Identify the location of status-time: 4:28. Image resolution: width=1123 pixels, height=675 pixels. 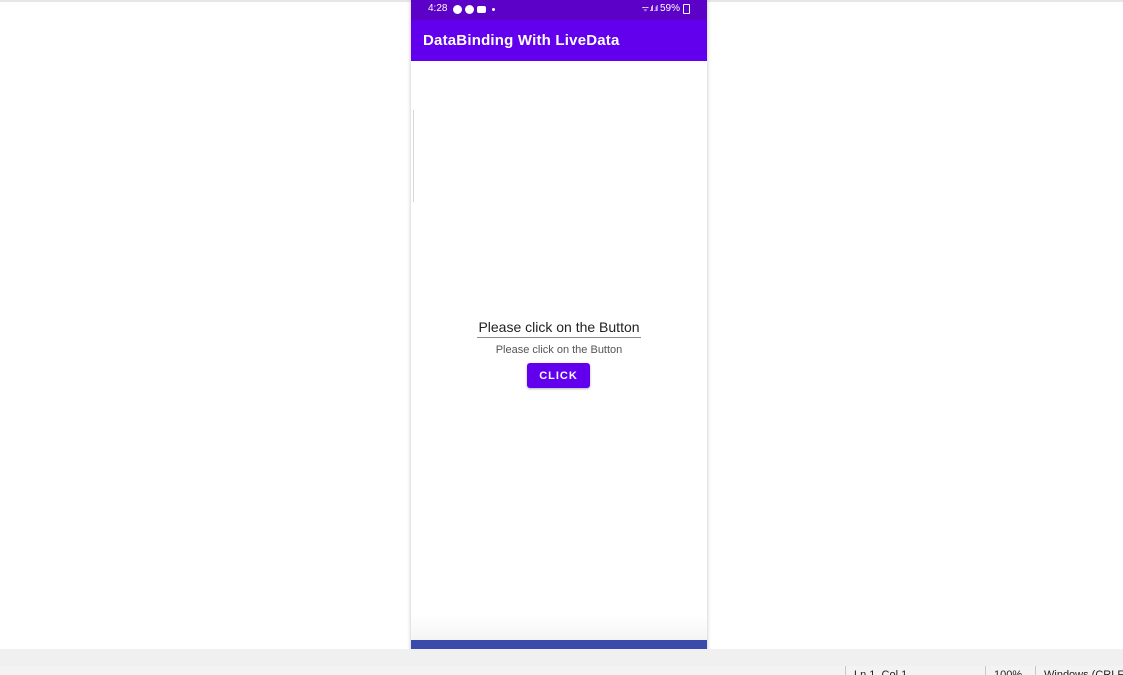
(438, 8).